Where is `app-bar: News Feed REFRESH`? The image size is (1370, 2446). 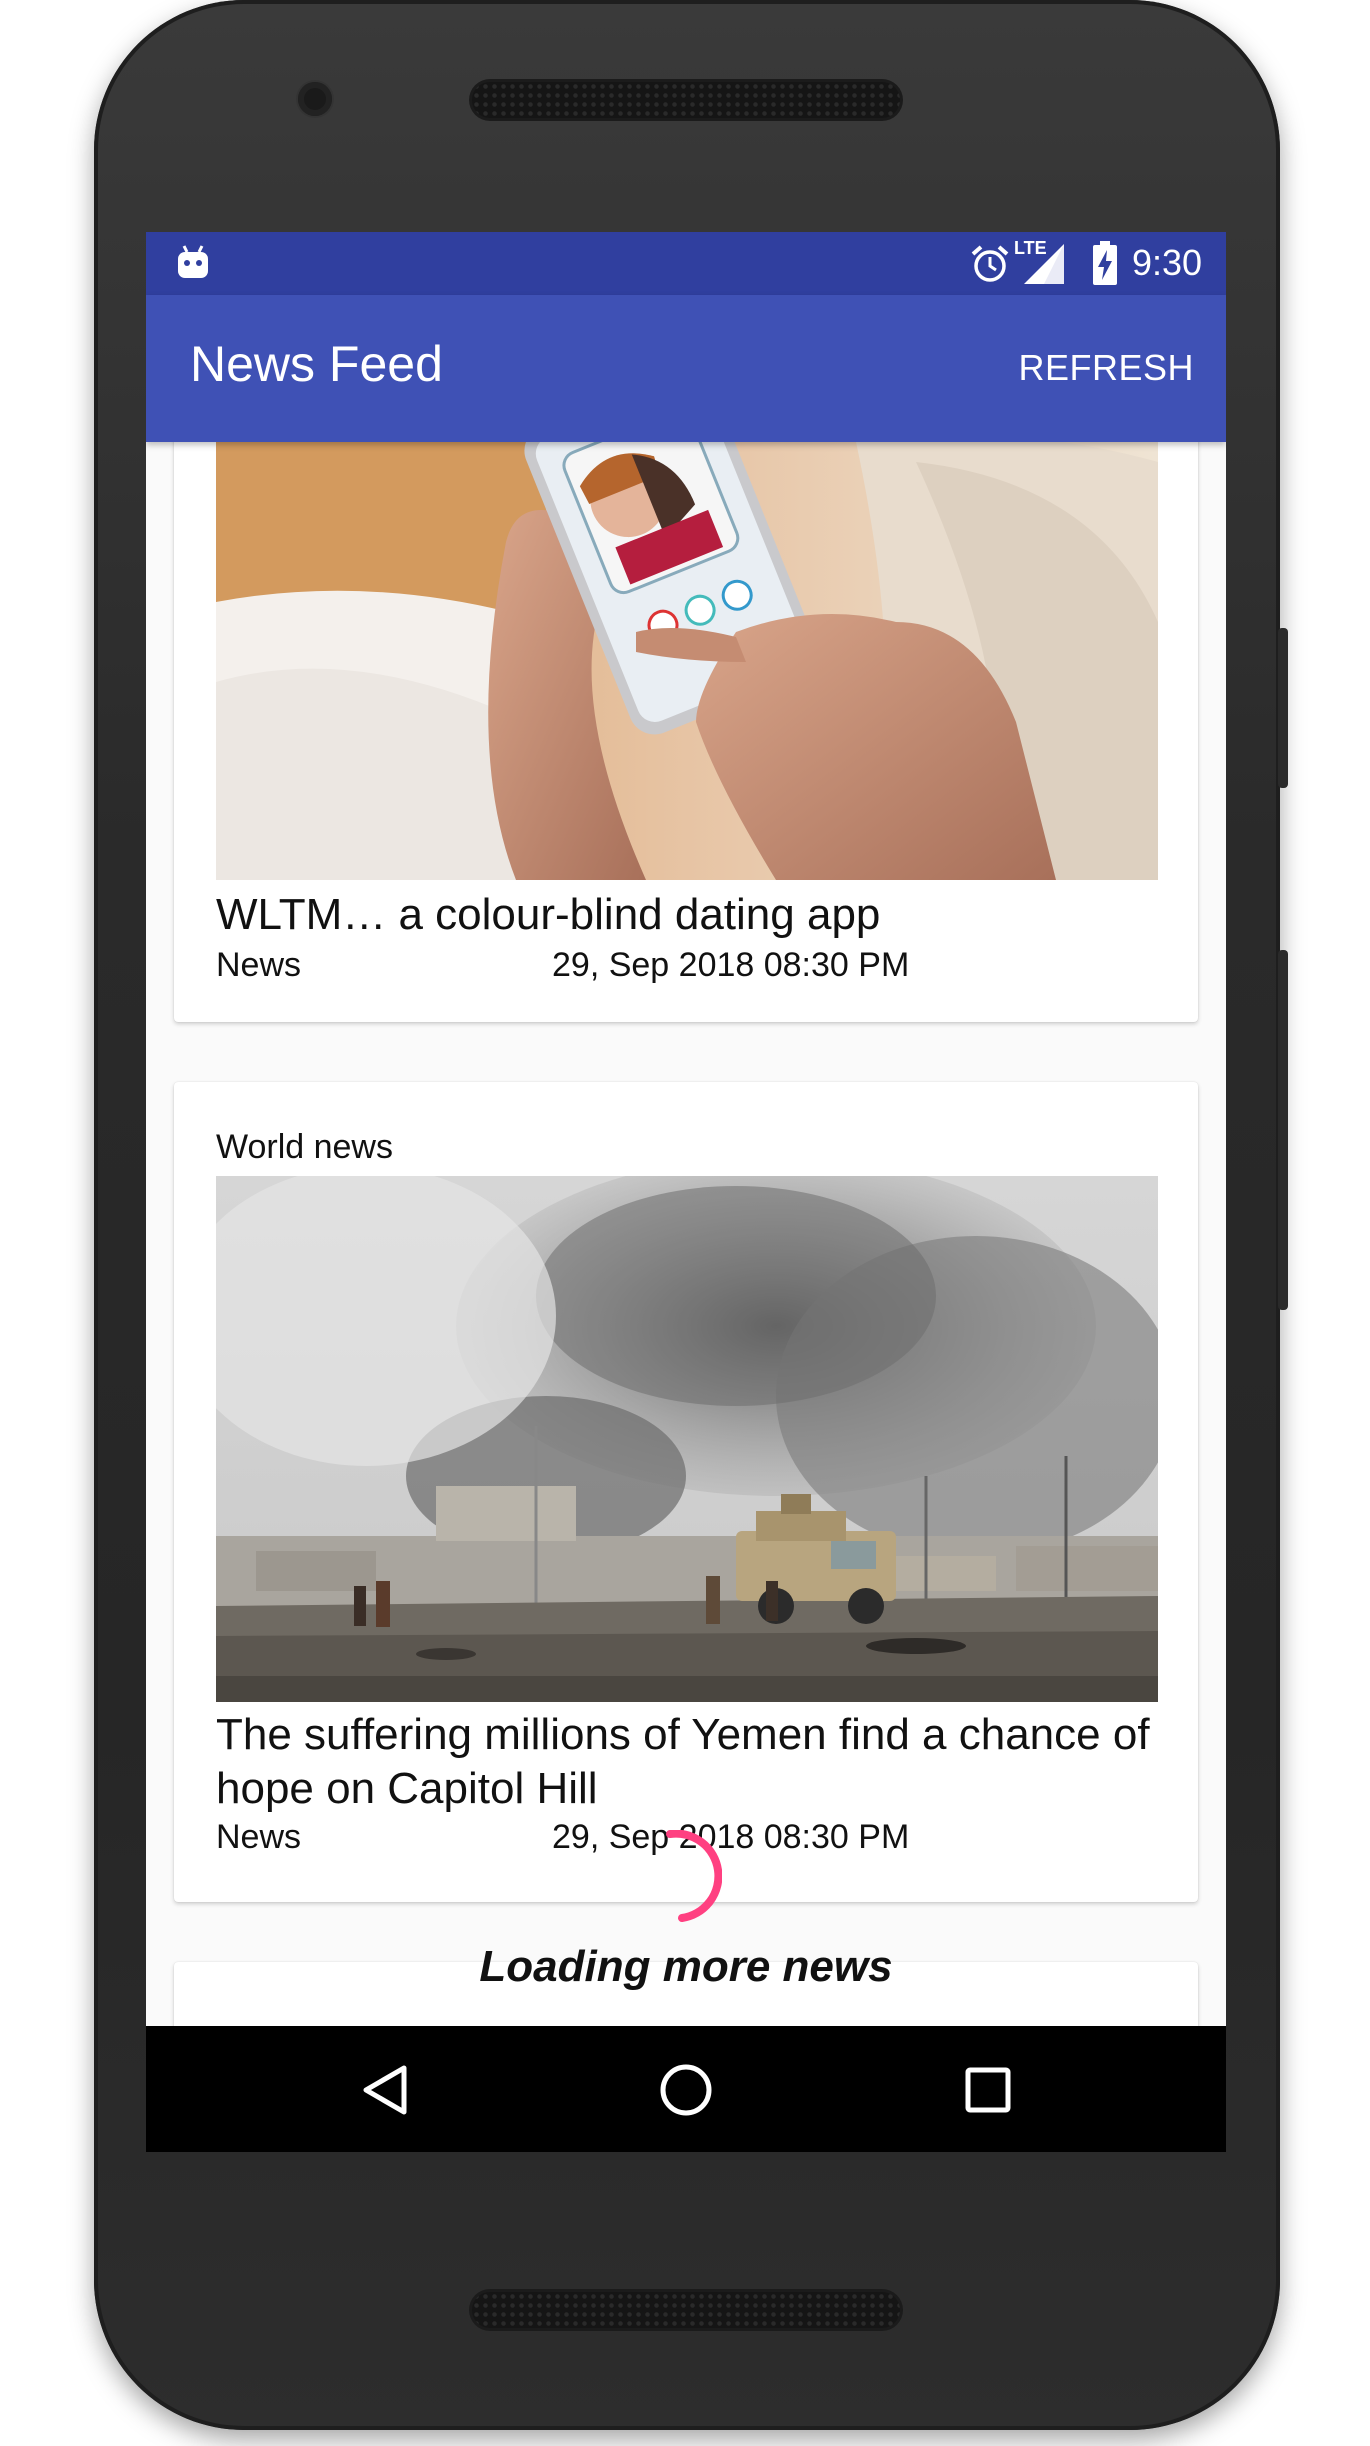 app-bar: News Feed REFRESH is located at coordinates (686, 368).